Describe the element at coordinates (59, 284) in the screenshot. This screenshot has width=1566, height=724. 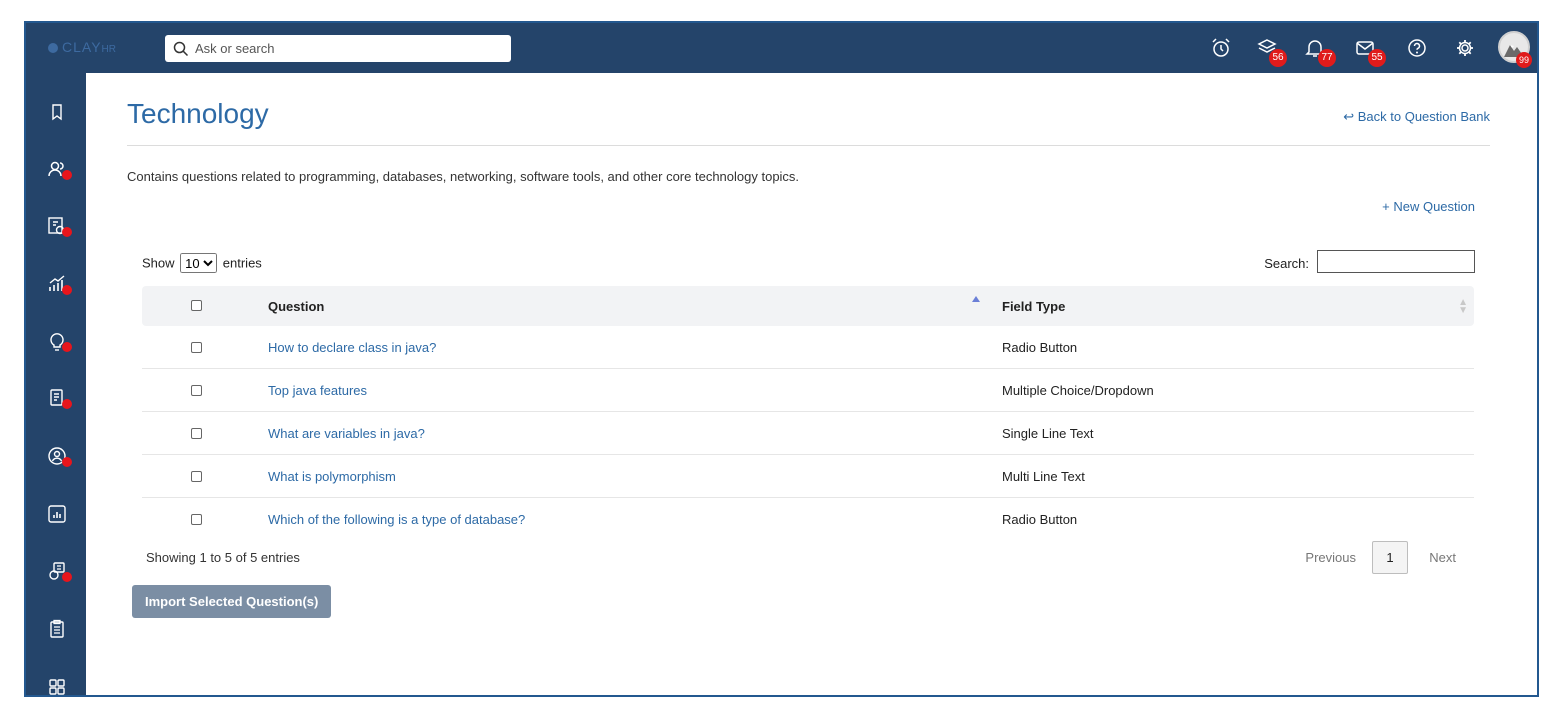
I see `sidebar-item-growth` at that location.